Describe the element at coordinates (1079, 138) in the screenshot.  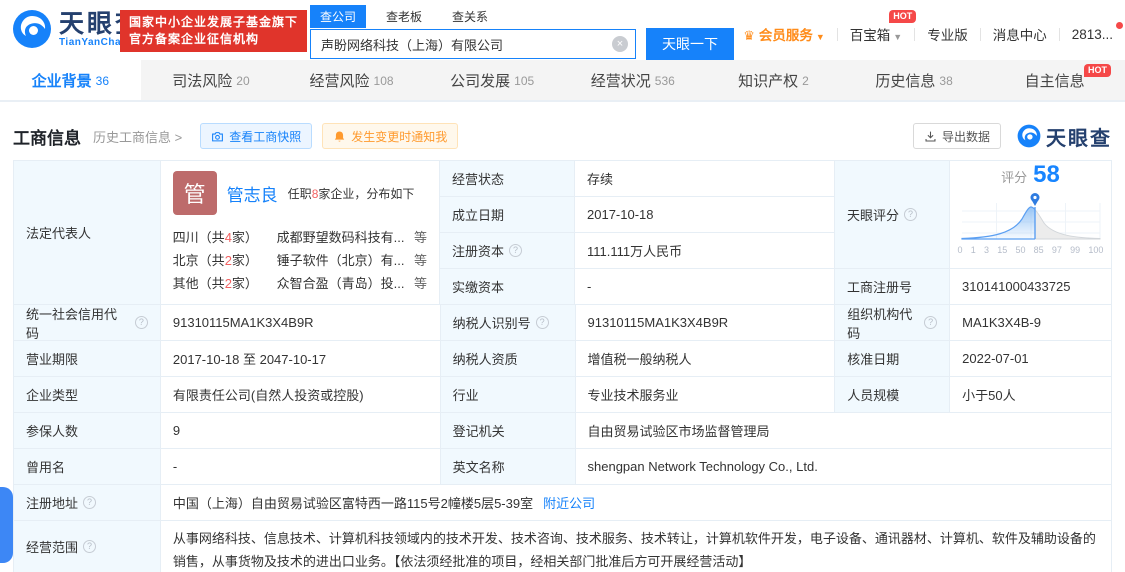
I see `watermark-brand-text: 天眼查` at that location.